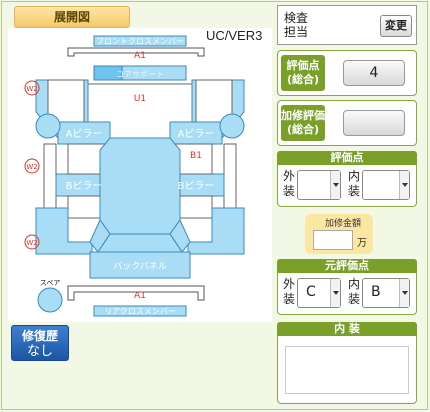 The height and width of the screenshot is (412, 430). What do you see at coordinates (303, 115) in the screenshot?
I see `repair-score-label-line1: 加修評価` at bounding box center [303, 115].